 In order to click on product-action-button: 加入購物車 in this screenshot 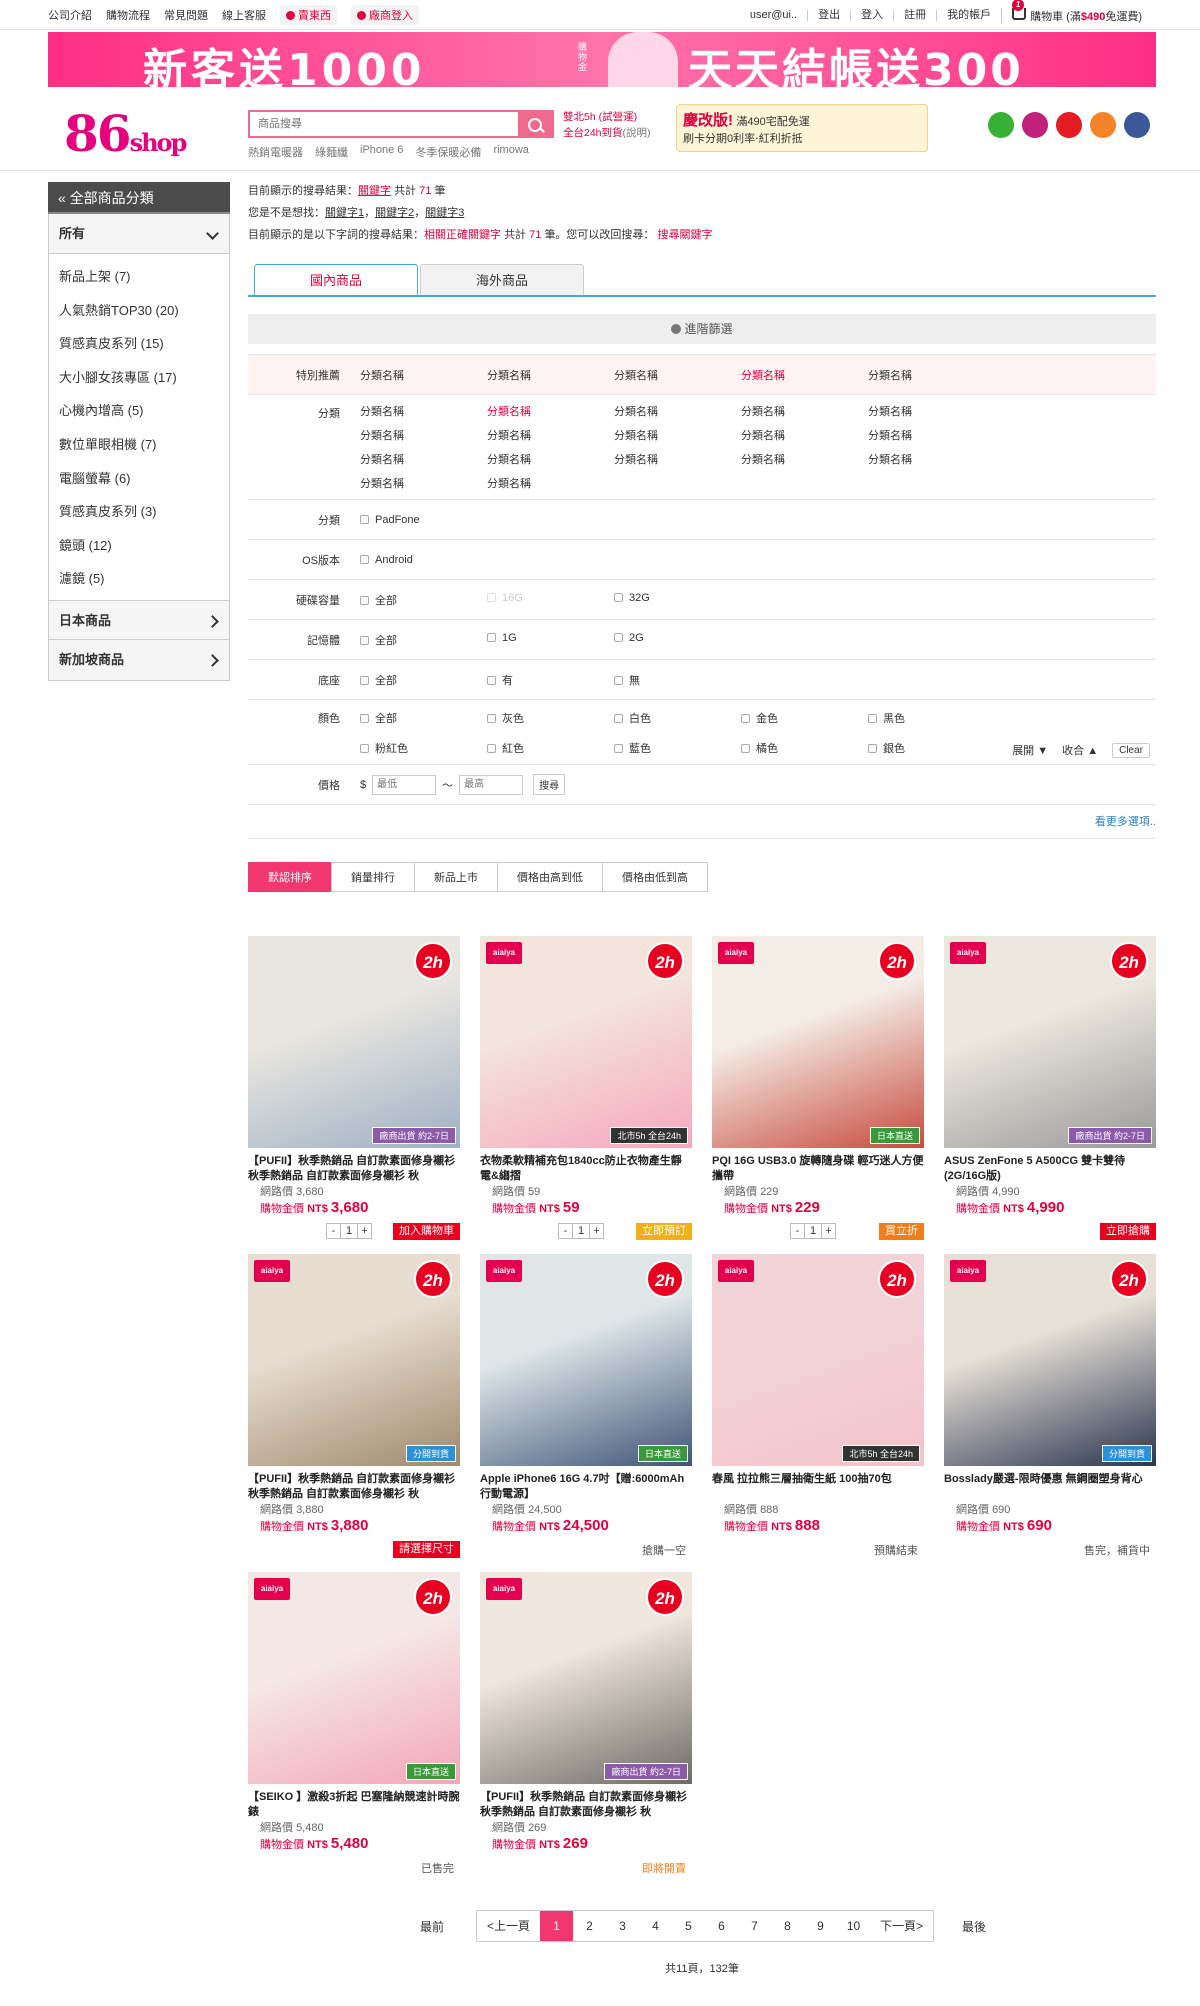, I will do `click(426, 1231)`.